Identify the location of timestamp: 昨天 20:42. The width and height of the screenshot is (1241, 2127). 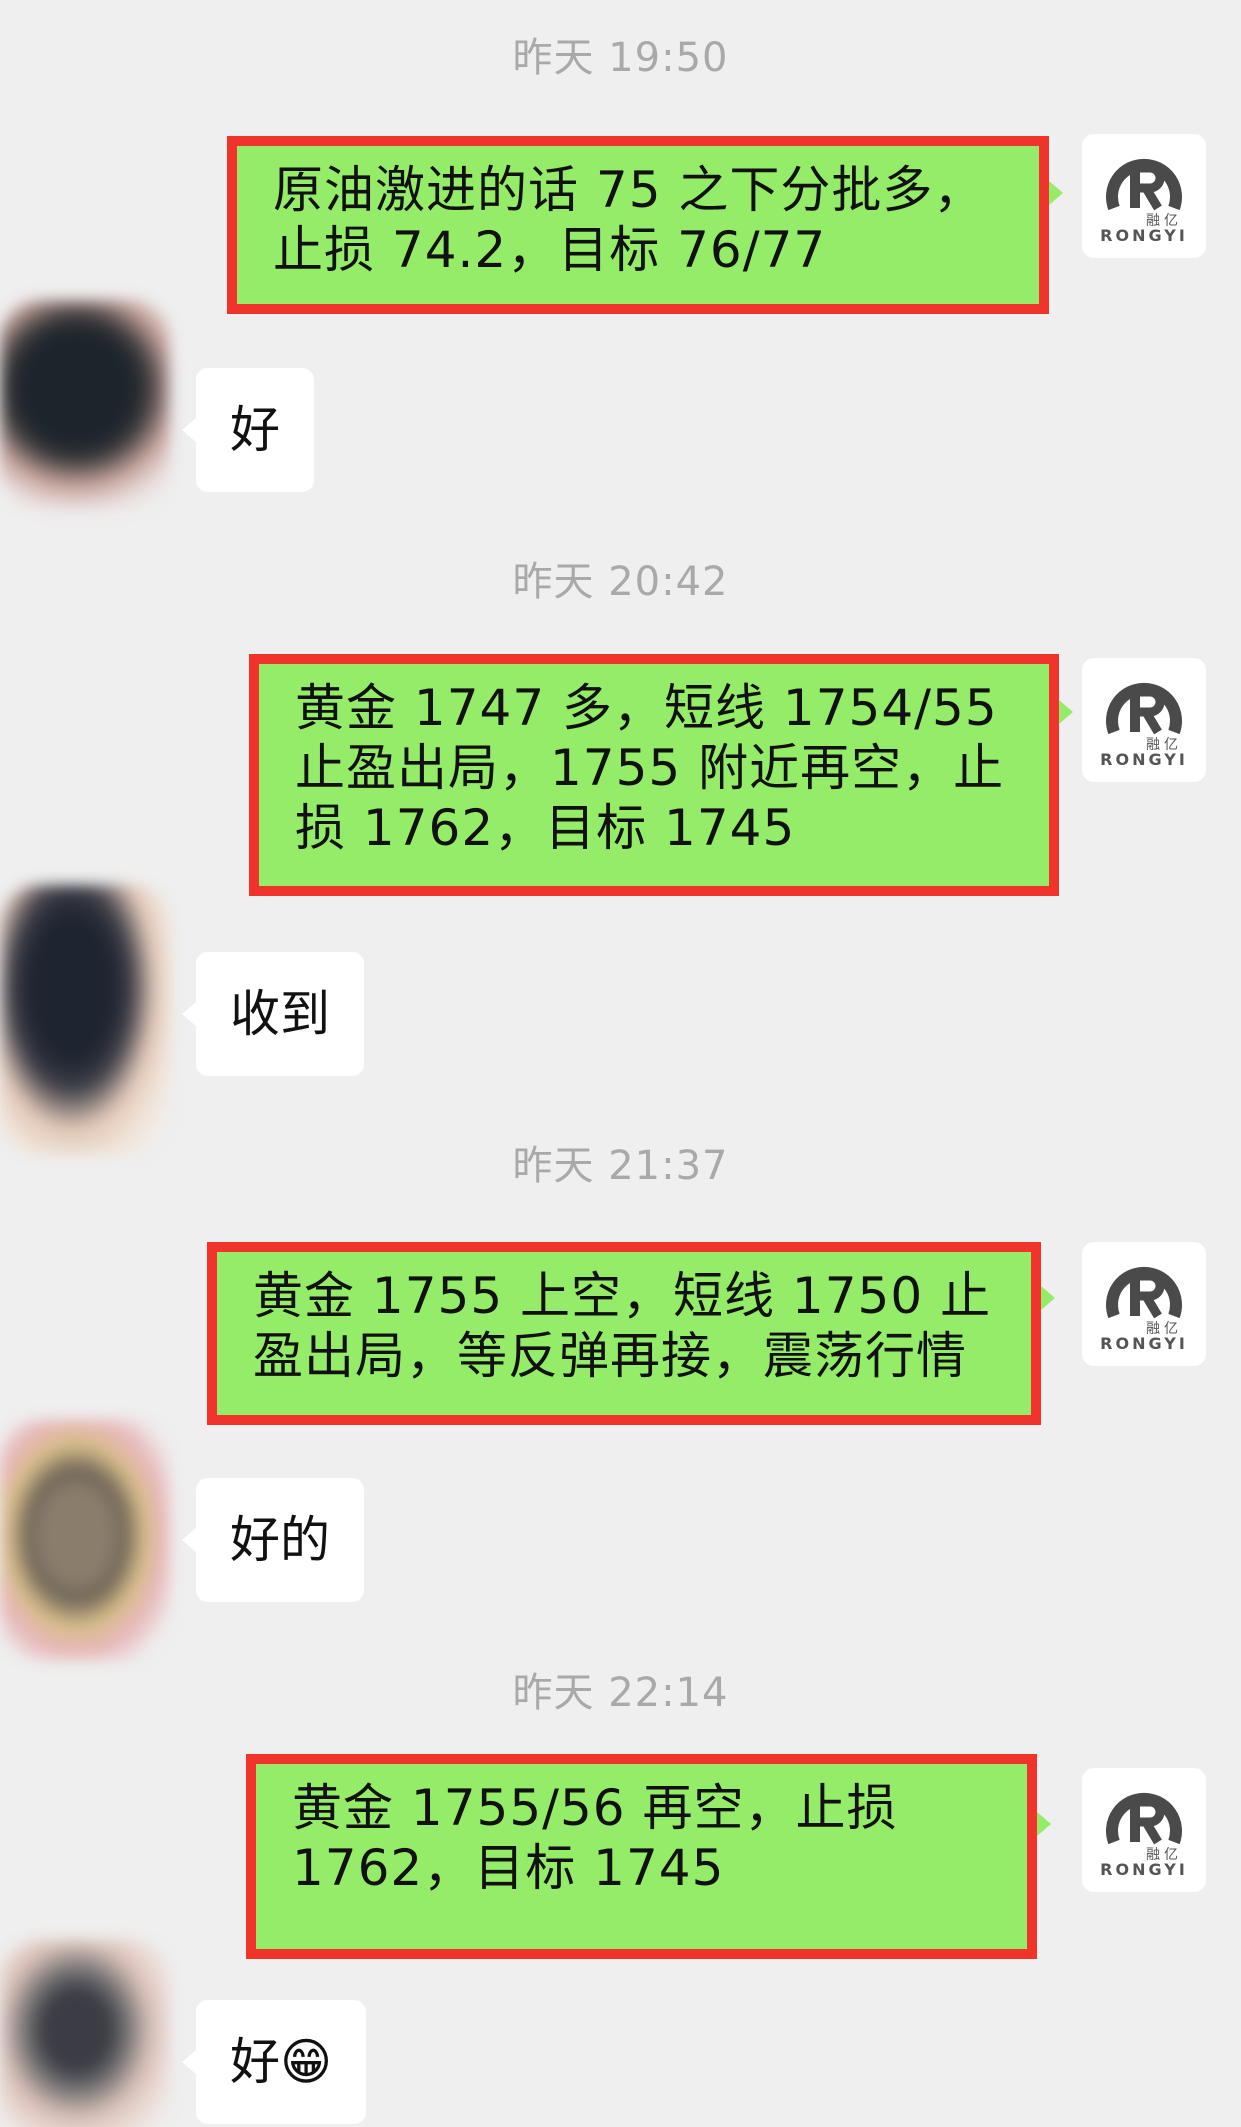
(620, 582).